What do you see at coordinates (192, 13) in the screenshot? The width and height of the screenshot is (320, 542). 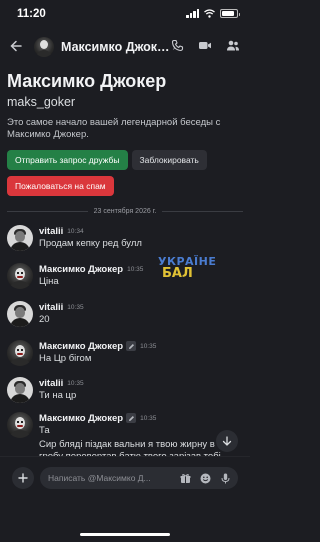 I see `signal-icon` at bounding box center [192, 13].